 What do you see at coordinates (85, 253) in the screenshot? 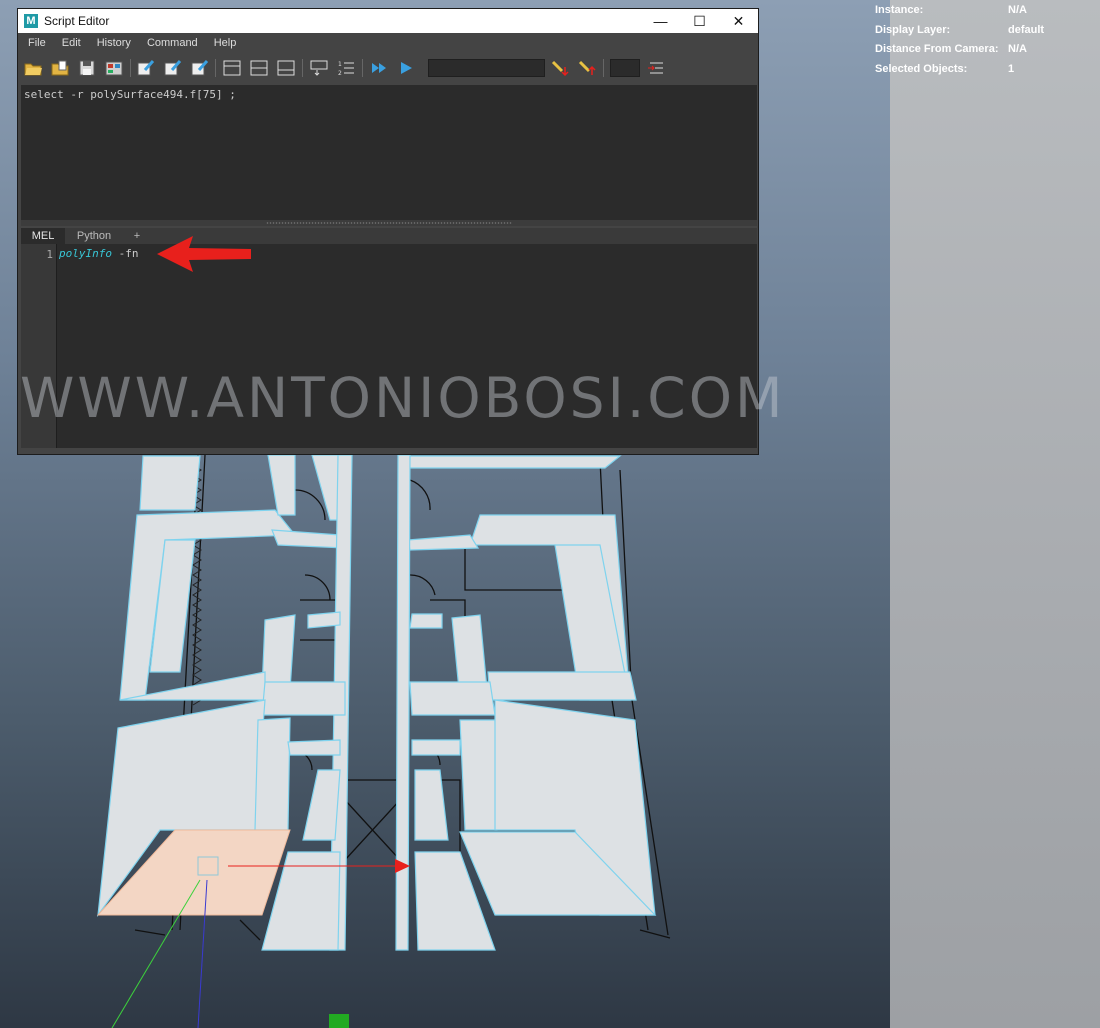
I see `mel-command: polyInfo` at bounding box center [85, 253].